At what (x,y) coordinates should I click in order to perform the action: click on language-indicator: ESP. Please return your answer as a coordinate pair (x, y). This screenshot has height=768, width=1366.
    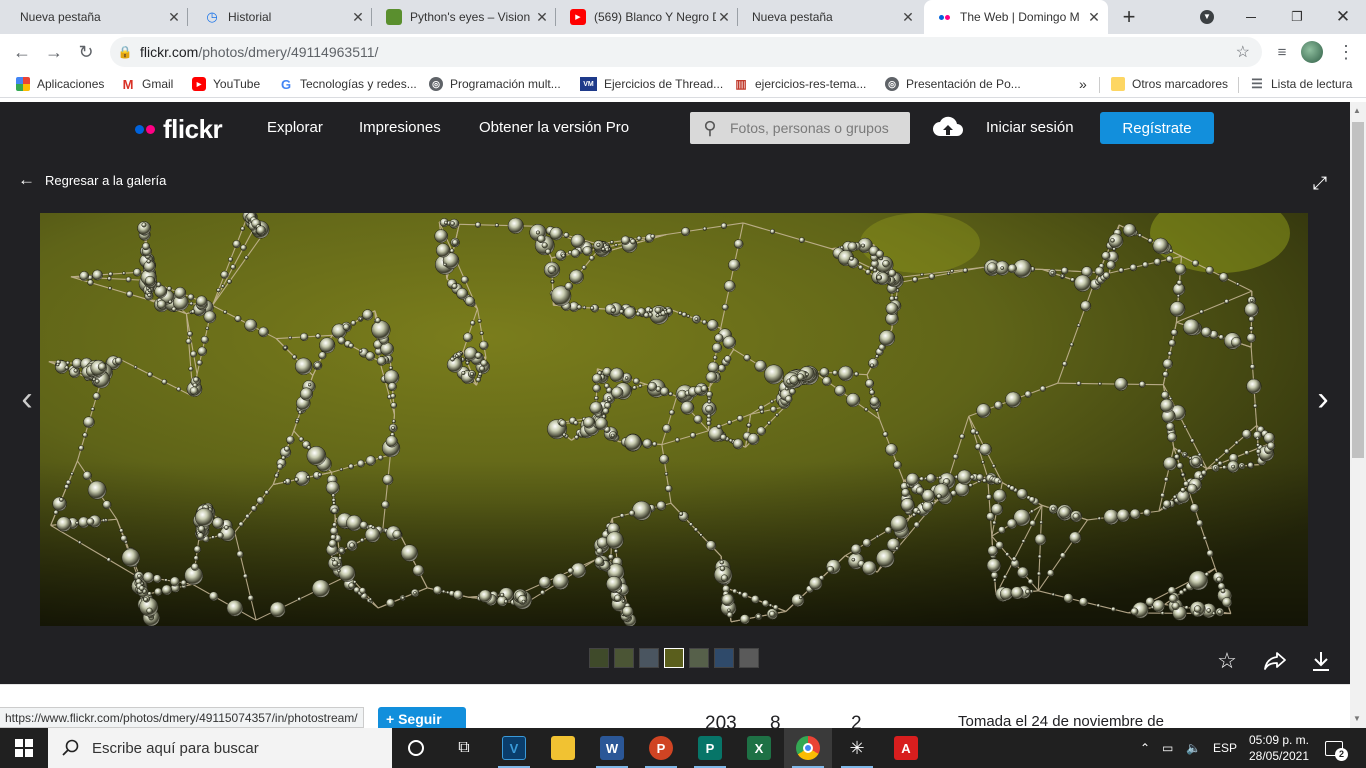
    Looking at the image, I should click on (1225, 748).